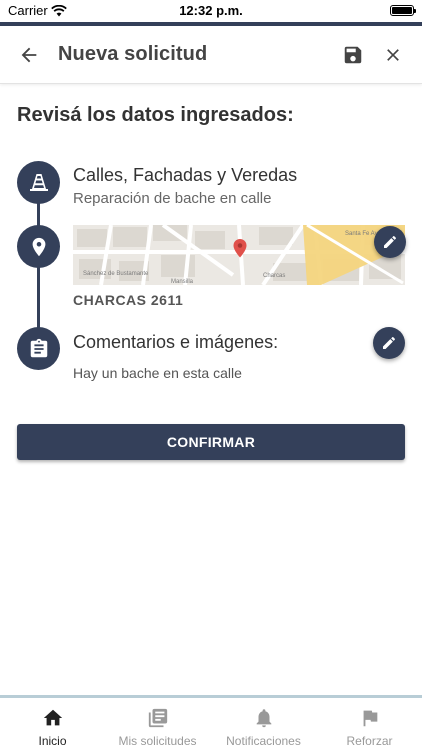  Describe the element at coordinates (176, 342) in the screenshot. I see `comments-title: Comentarios e imágenes:` at that location.